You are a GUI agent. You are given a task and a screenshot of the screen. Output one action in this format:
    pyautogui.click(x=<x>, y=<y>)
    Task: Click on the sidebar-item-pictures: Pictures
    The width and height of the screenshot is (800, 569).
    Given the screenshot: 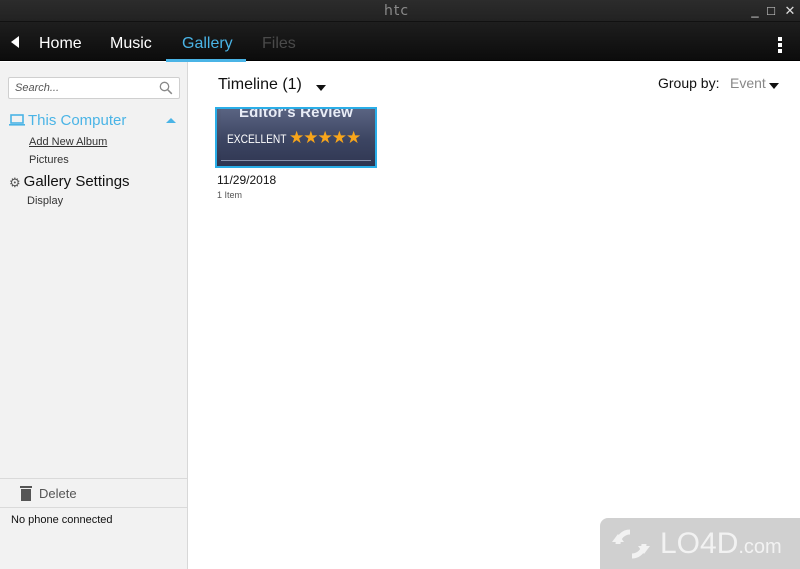 What is the action you would take?
    pyautogui.click(x=49, y=160)
    